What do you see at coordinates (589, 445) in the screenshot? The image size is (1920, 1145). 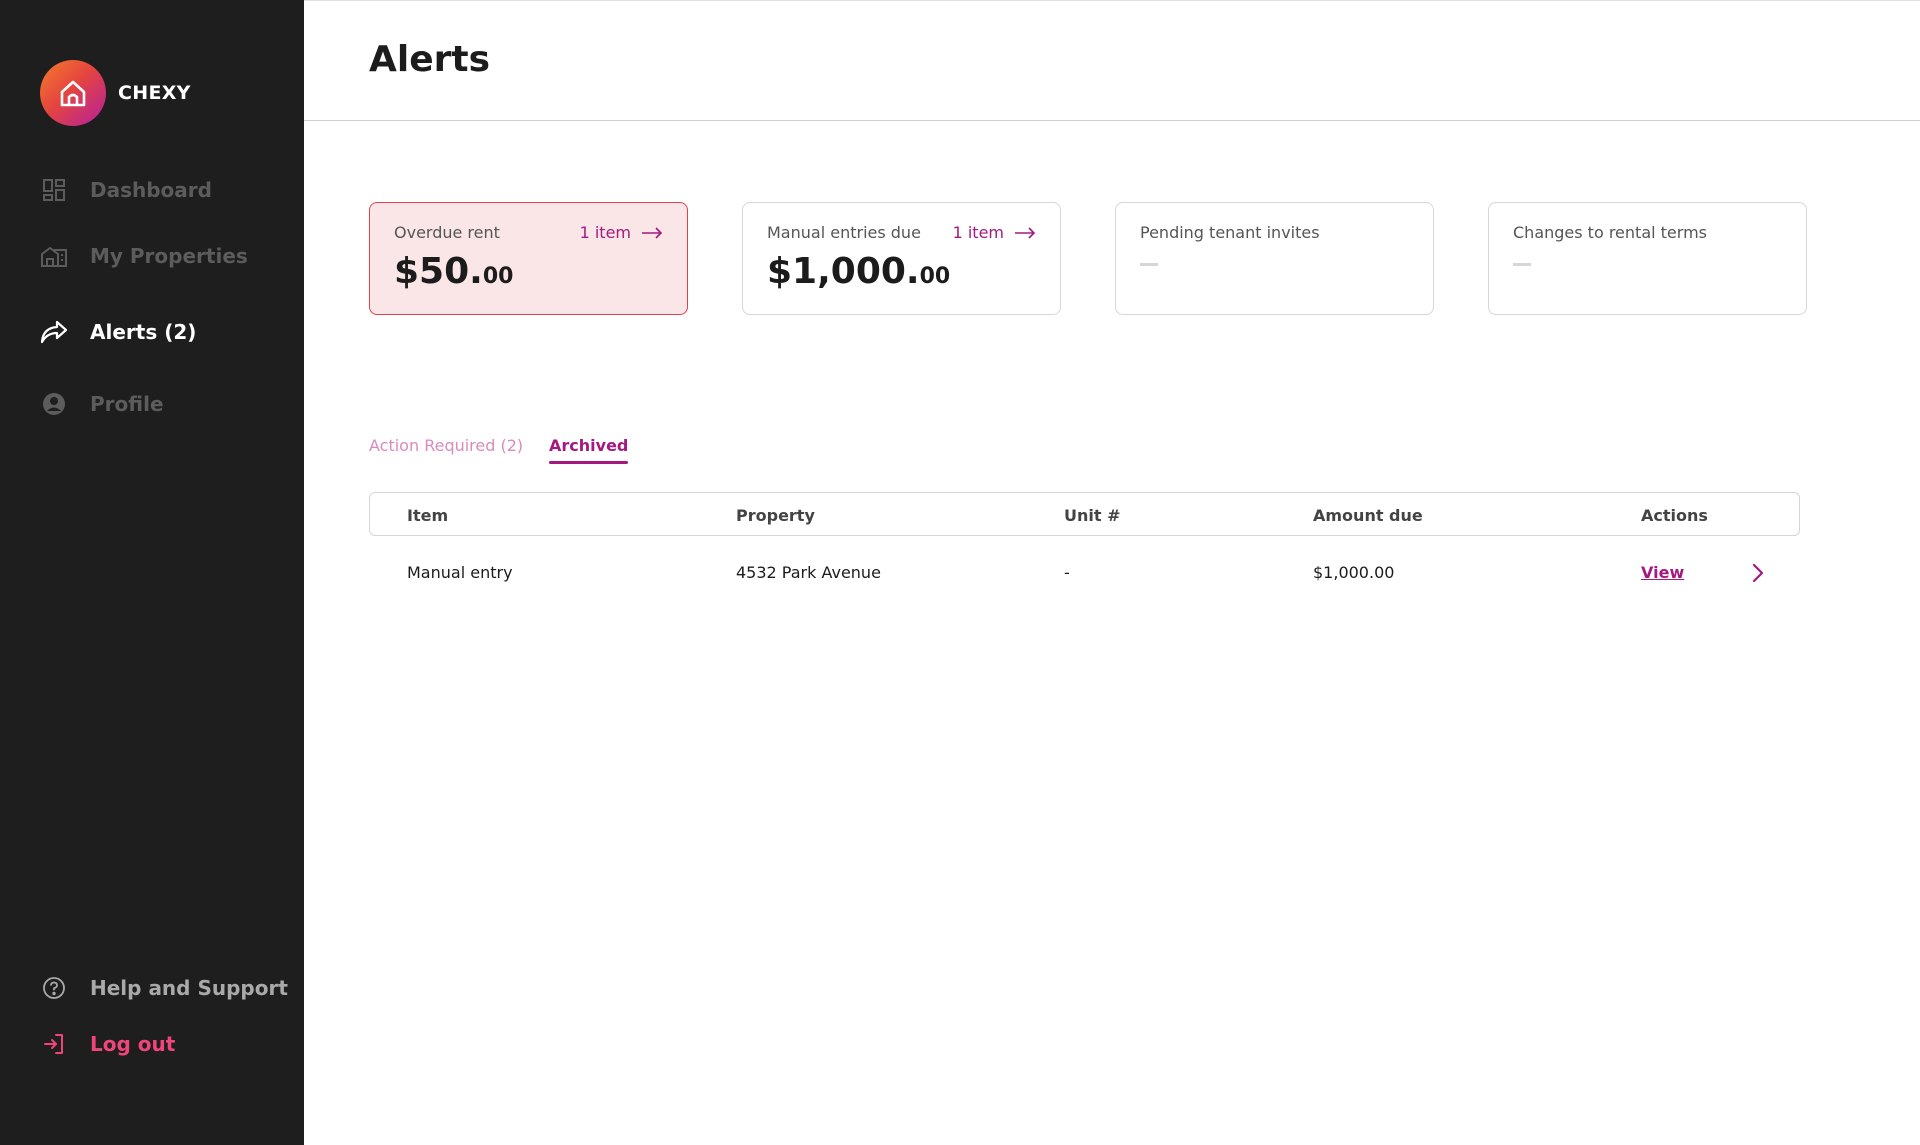 I see `tab-label: Archived` at bounding box center [589, 445].